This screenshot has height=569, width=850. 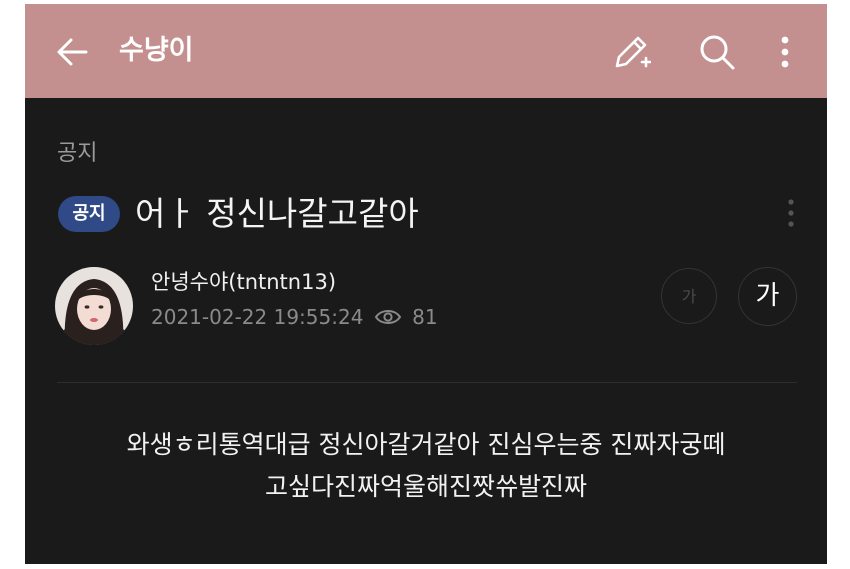 I want to click on author-name: 안녕수야(tntntn13), so click(x=243, y=282).